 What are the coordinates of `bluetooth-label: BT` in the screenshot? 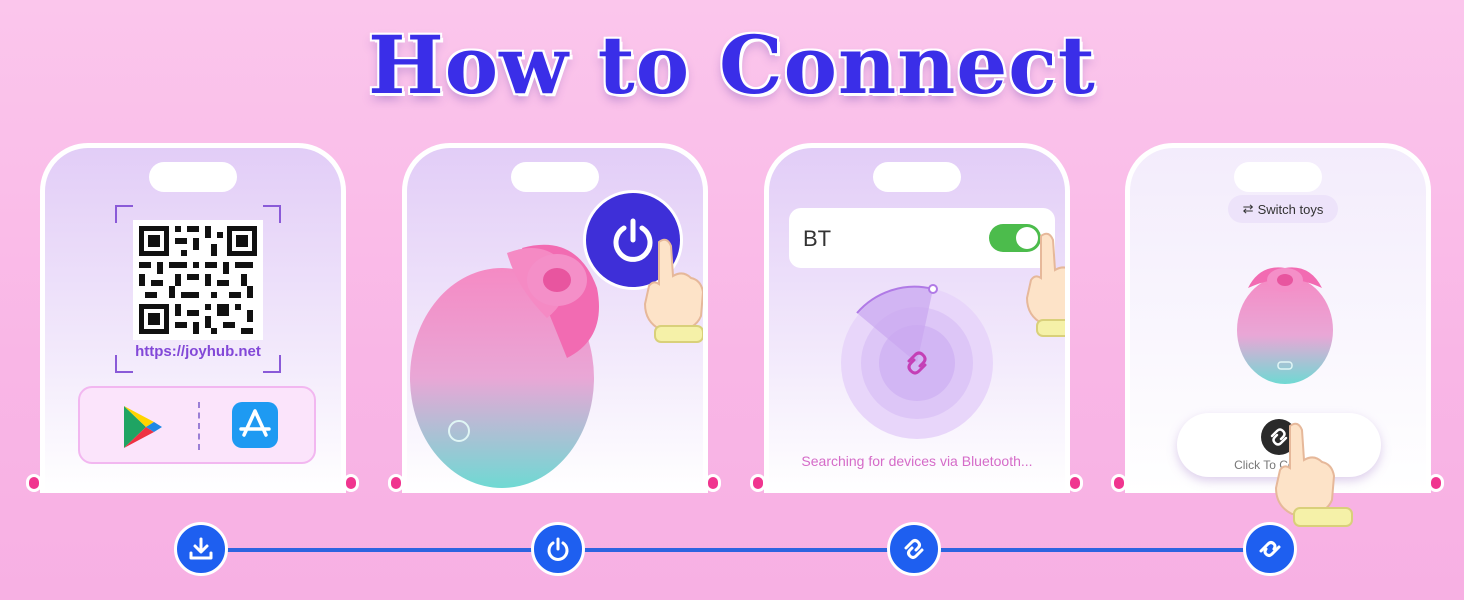 It's located at (817, 238).